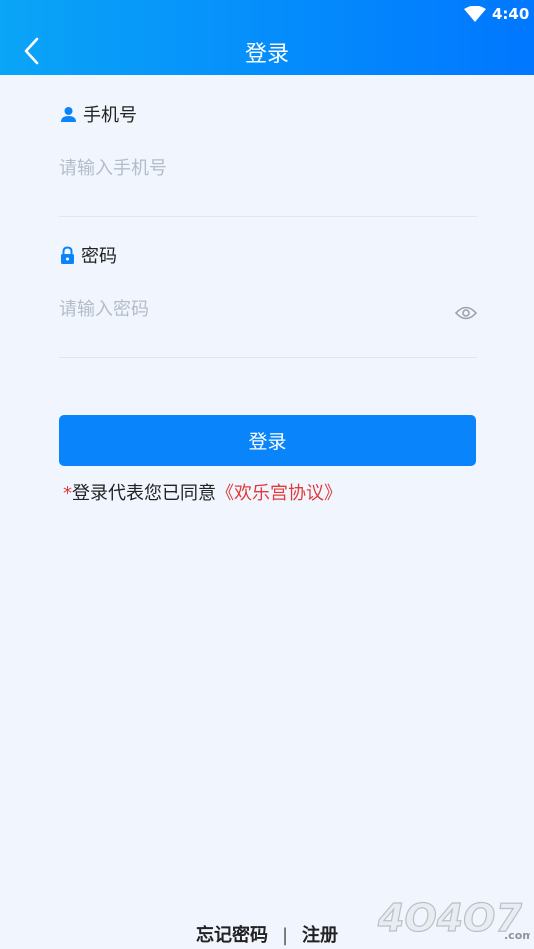 The height and width of the screenshot is (949, 534). Describe the element at coordinates (475, 14) in the screenshot. I see `wifi-icon` at that location.